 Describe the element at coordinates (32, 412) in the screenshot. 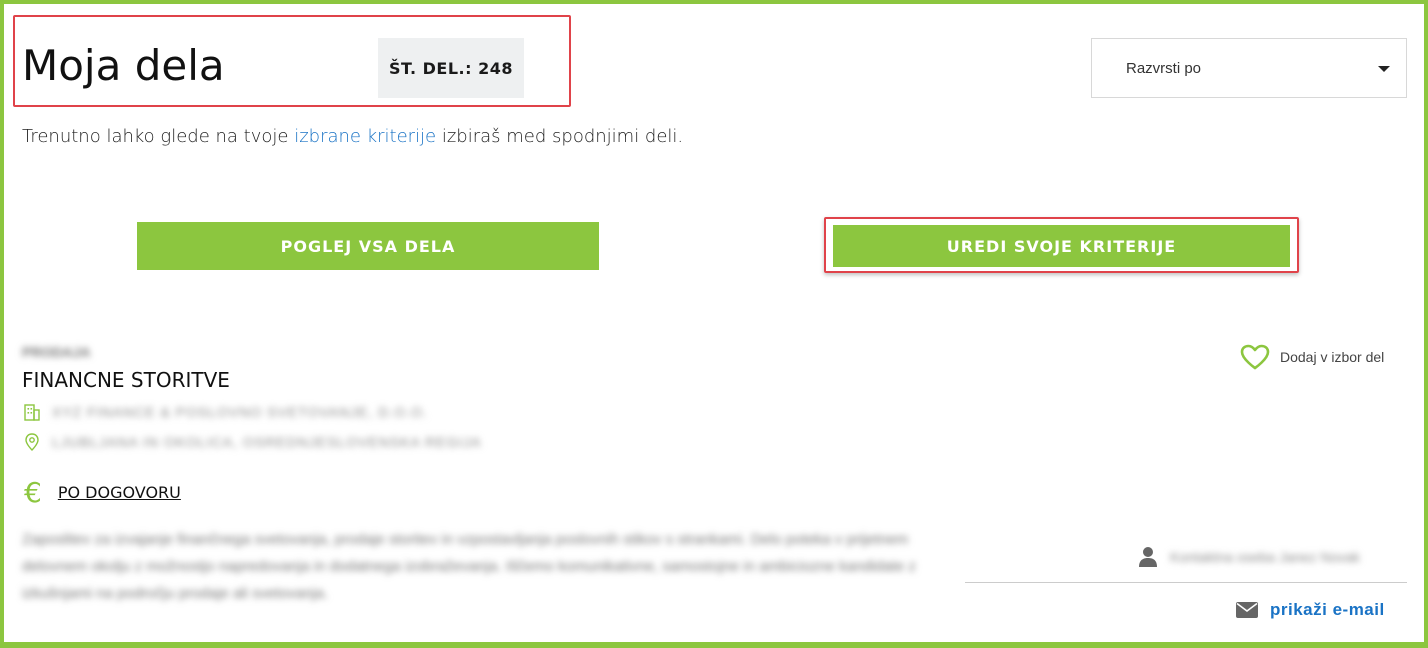

I see `building-icon` at that location.